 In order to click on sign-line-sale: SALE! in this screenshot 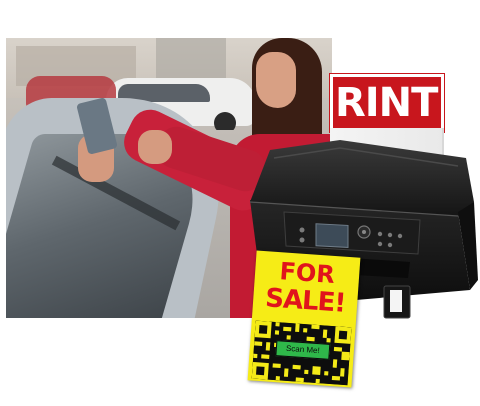, I will do `click(305, 301)`.